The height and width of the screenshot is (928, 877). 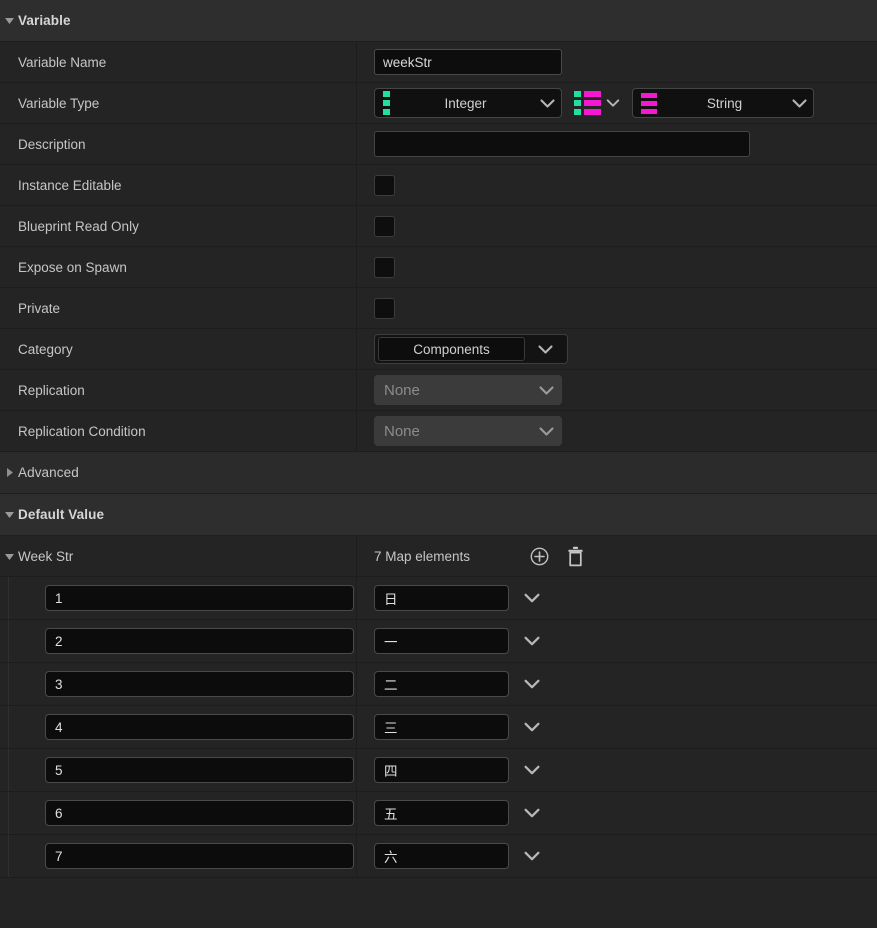 I want to click on map-key-input: 6, so click(x=199, y=813).